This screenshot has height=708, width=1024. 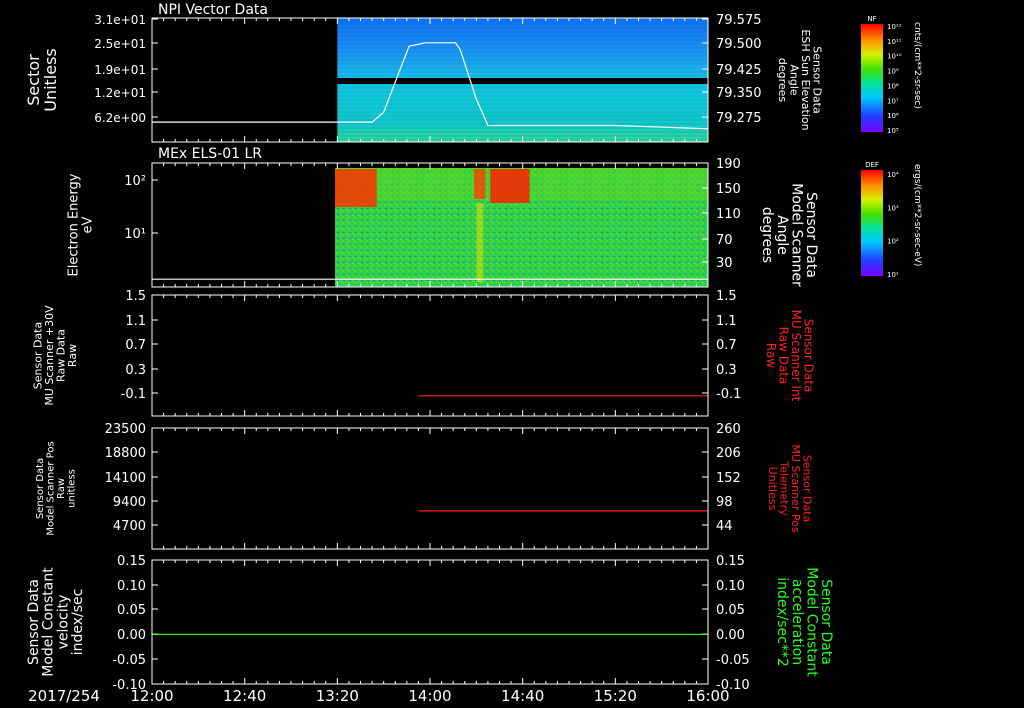 I want to click on right-y-tick-label: 79.275, so click(x=739, y=118).